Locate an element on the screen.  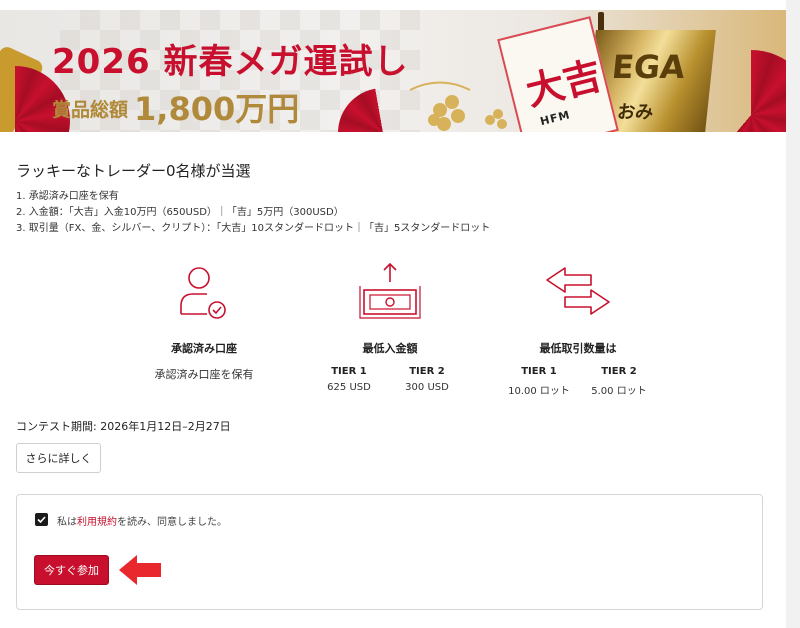
volume-tier1-value: 10.00 ロット is located at coordinates (539, 391).